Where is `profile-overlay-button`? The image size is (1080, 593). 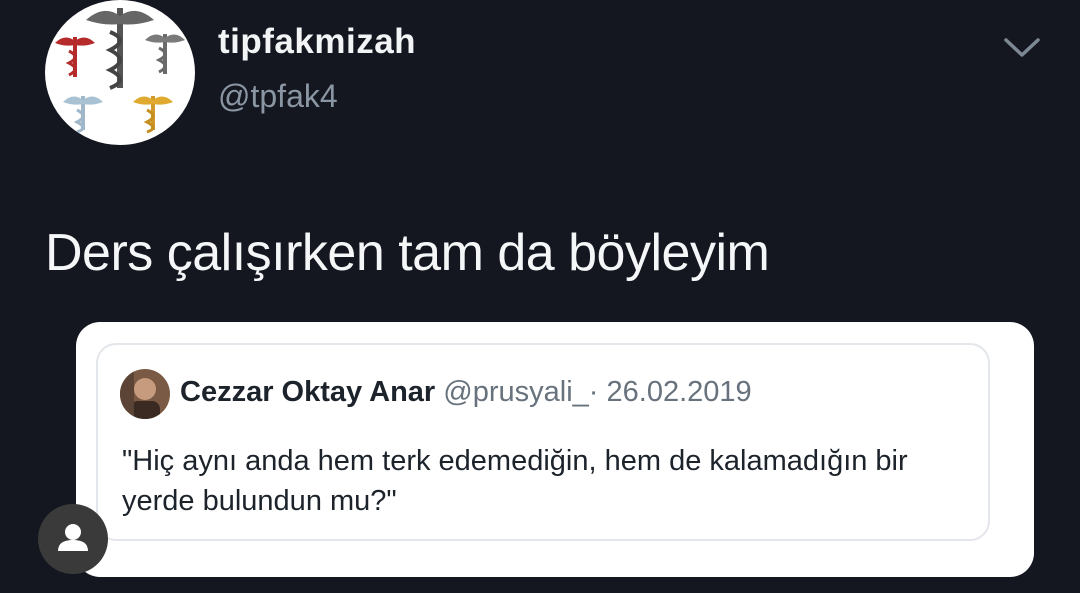 profile-overlay-button is located at coordinates (73, 539).